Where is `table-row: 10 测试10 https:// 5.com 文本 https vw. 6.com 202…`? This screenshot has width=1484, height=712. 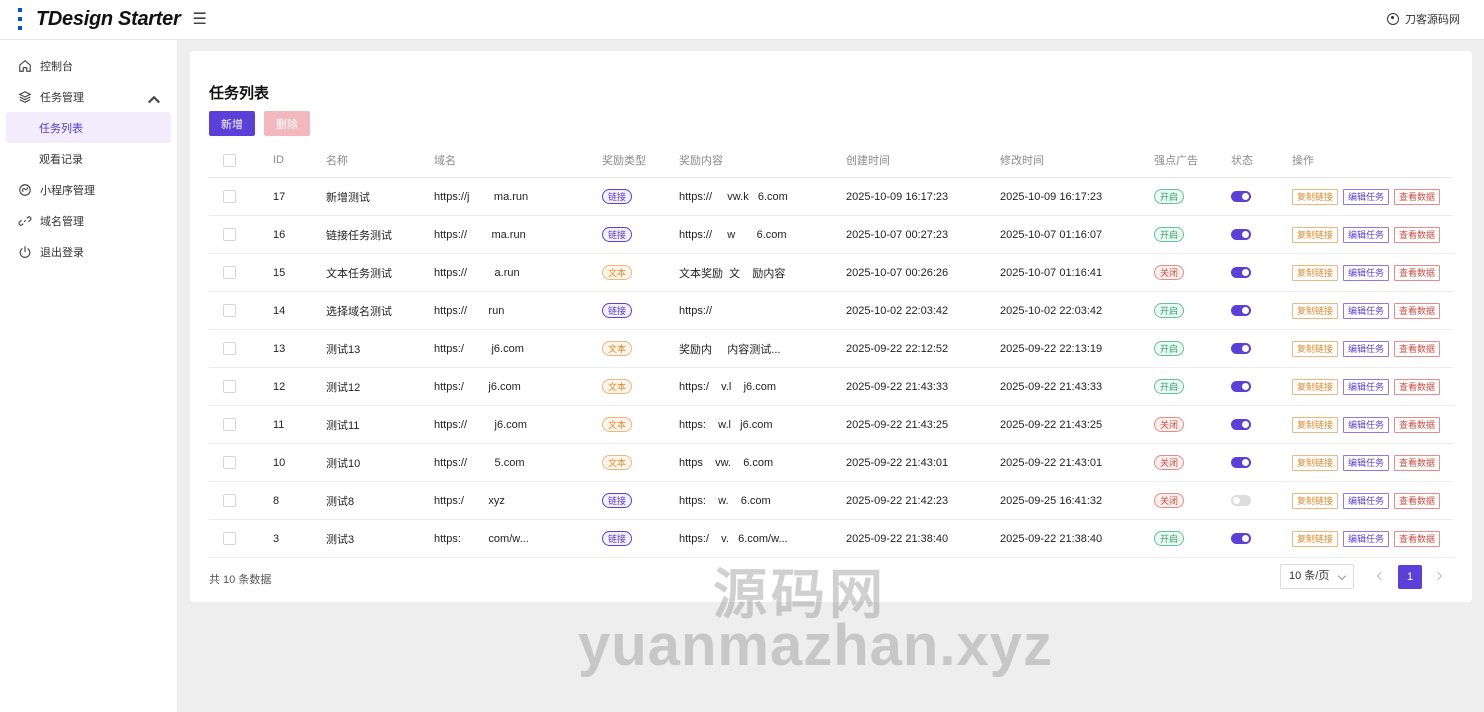 table-row: 10 测试10 https:// 5.com 文本 https vw. 6.com 202… is located at coordinates (831, 462).